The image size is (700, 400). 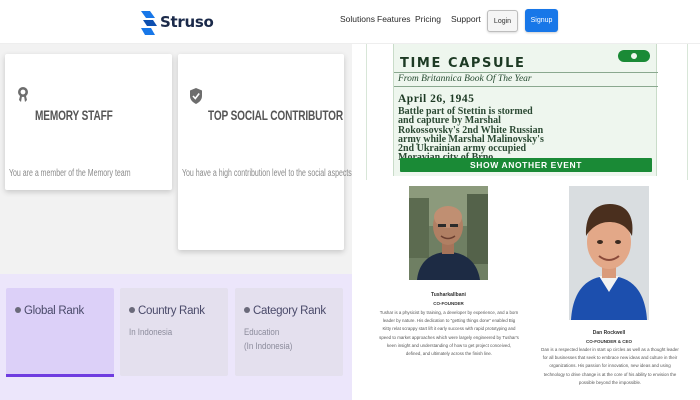 What do you see at coordinates (466, 19) in the screenshot?
I see `nav-support-link: Support` at bounding box center [466, 19].